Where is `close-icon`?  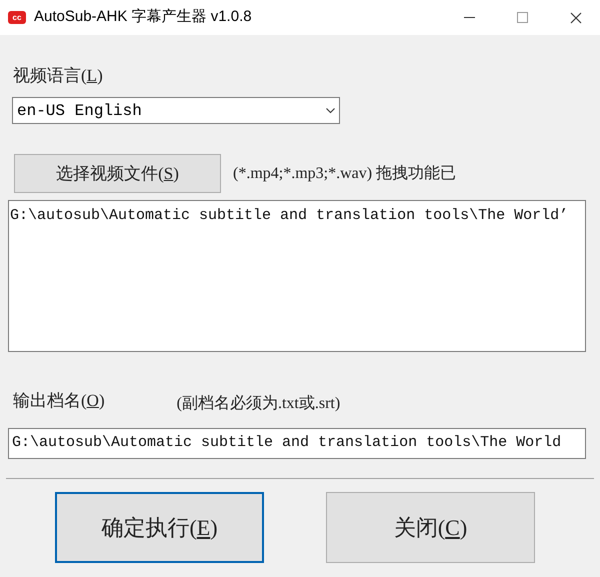 close-icon is located at coordinates (576, 18).